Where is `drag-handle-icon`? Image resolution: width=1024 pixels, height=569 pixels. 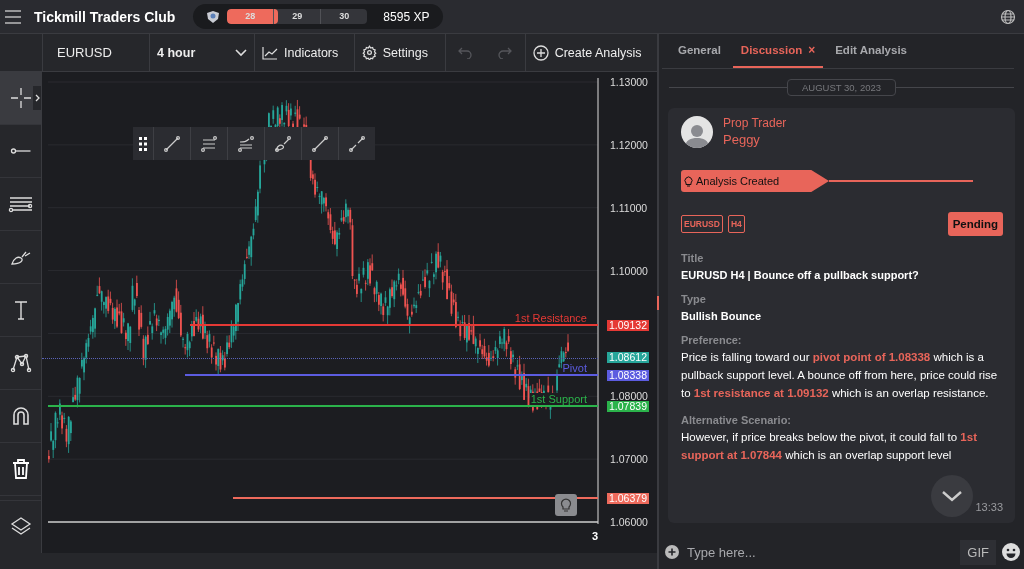
drag-handle-icon is located at coordinates (143, 143).